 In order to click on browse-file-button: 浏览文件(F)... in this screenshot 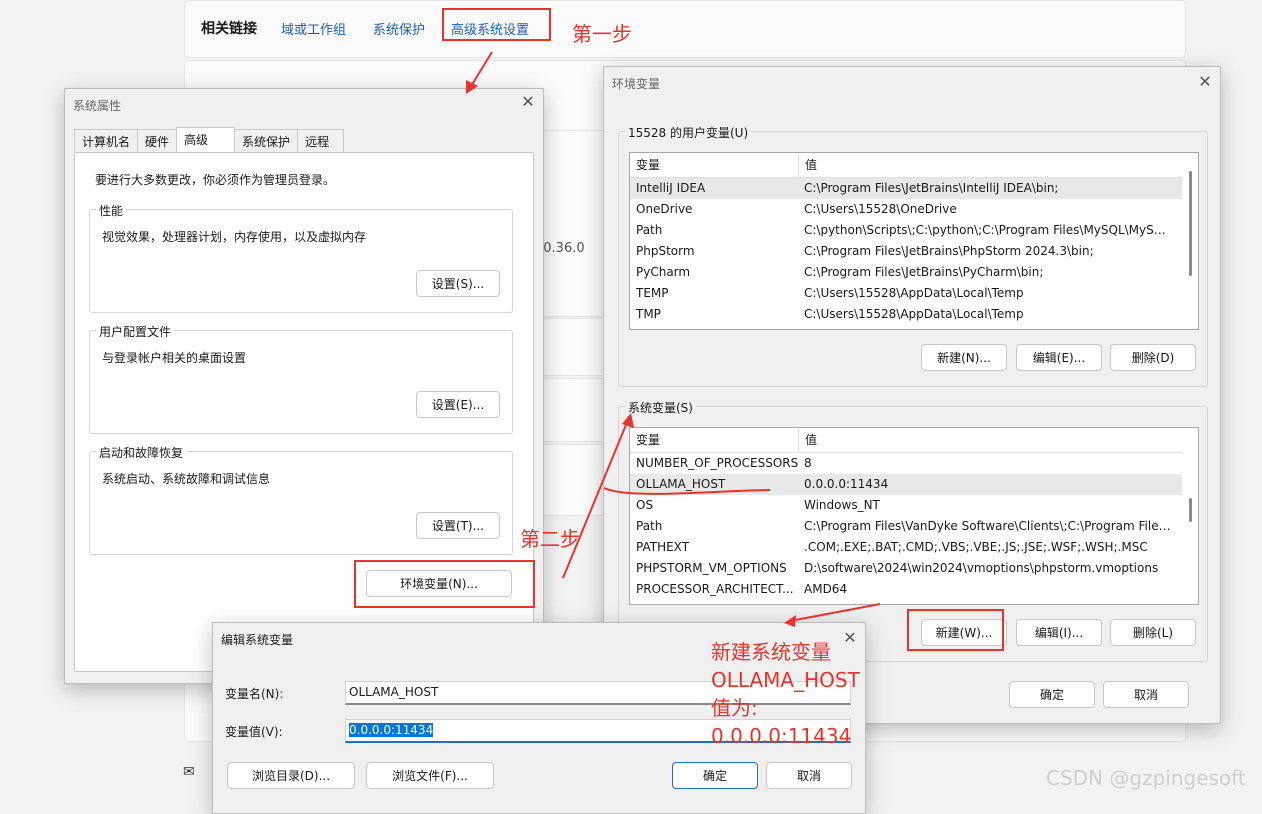, I will do `click(430, 775)`.